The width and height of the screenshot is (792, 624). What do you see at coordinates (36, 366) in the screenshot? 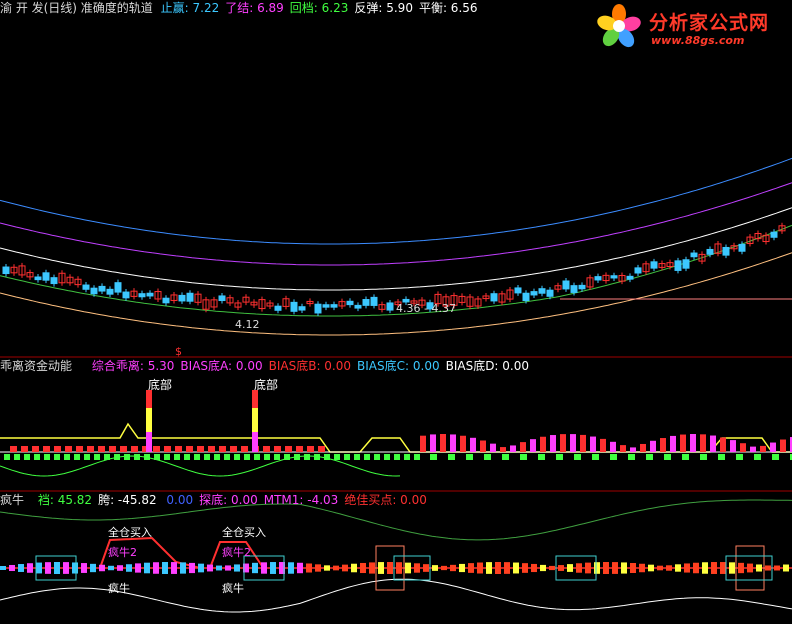
I see `panel2-title: 乖离资金动能` at bounding box center [36, 366].